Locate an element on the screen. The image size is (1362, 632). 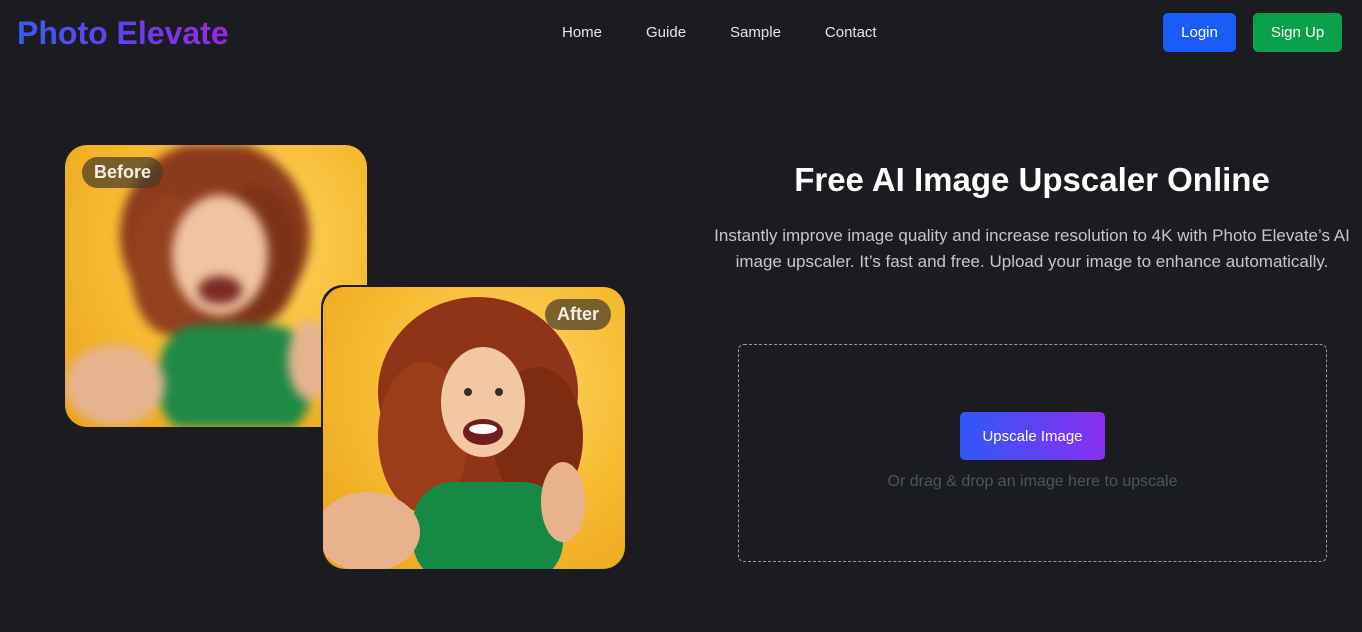
nav-home: Home is located at coordinates (582, 33).